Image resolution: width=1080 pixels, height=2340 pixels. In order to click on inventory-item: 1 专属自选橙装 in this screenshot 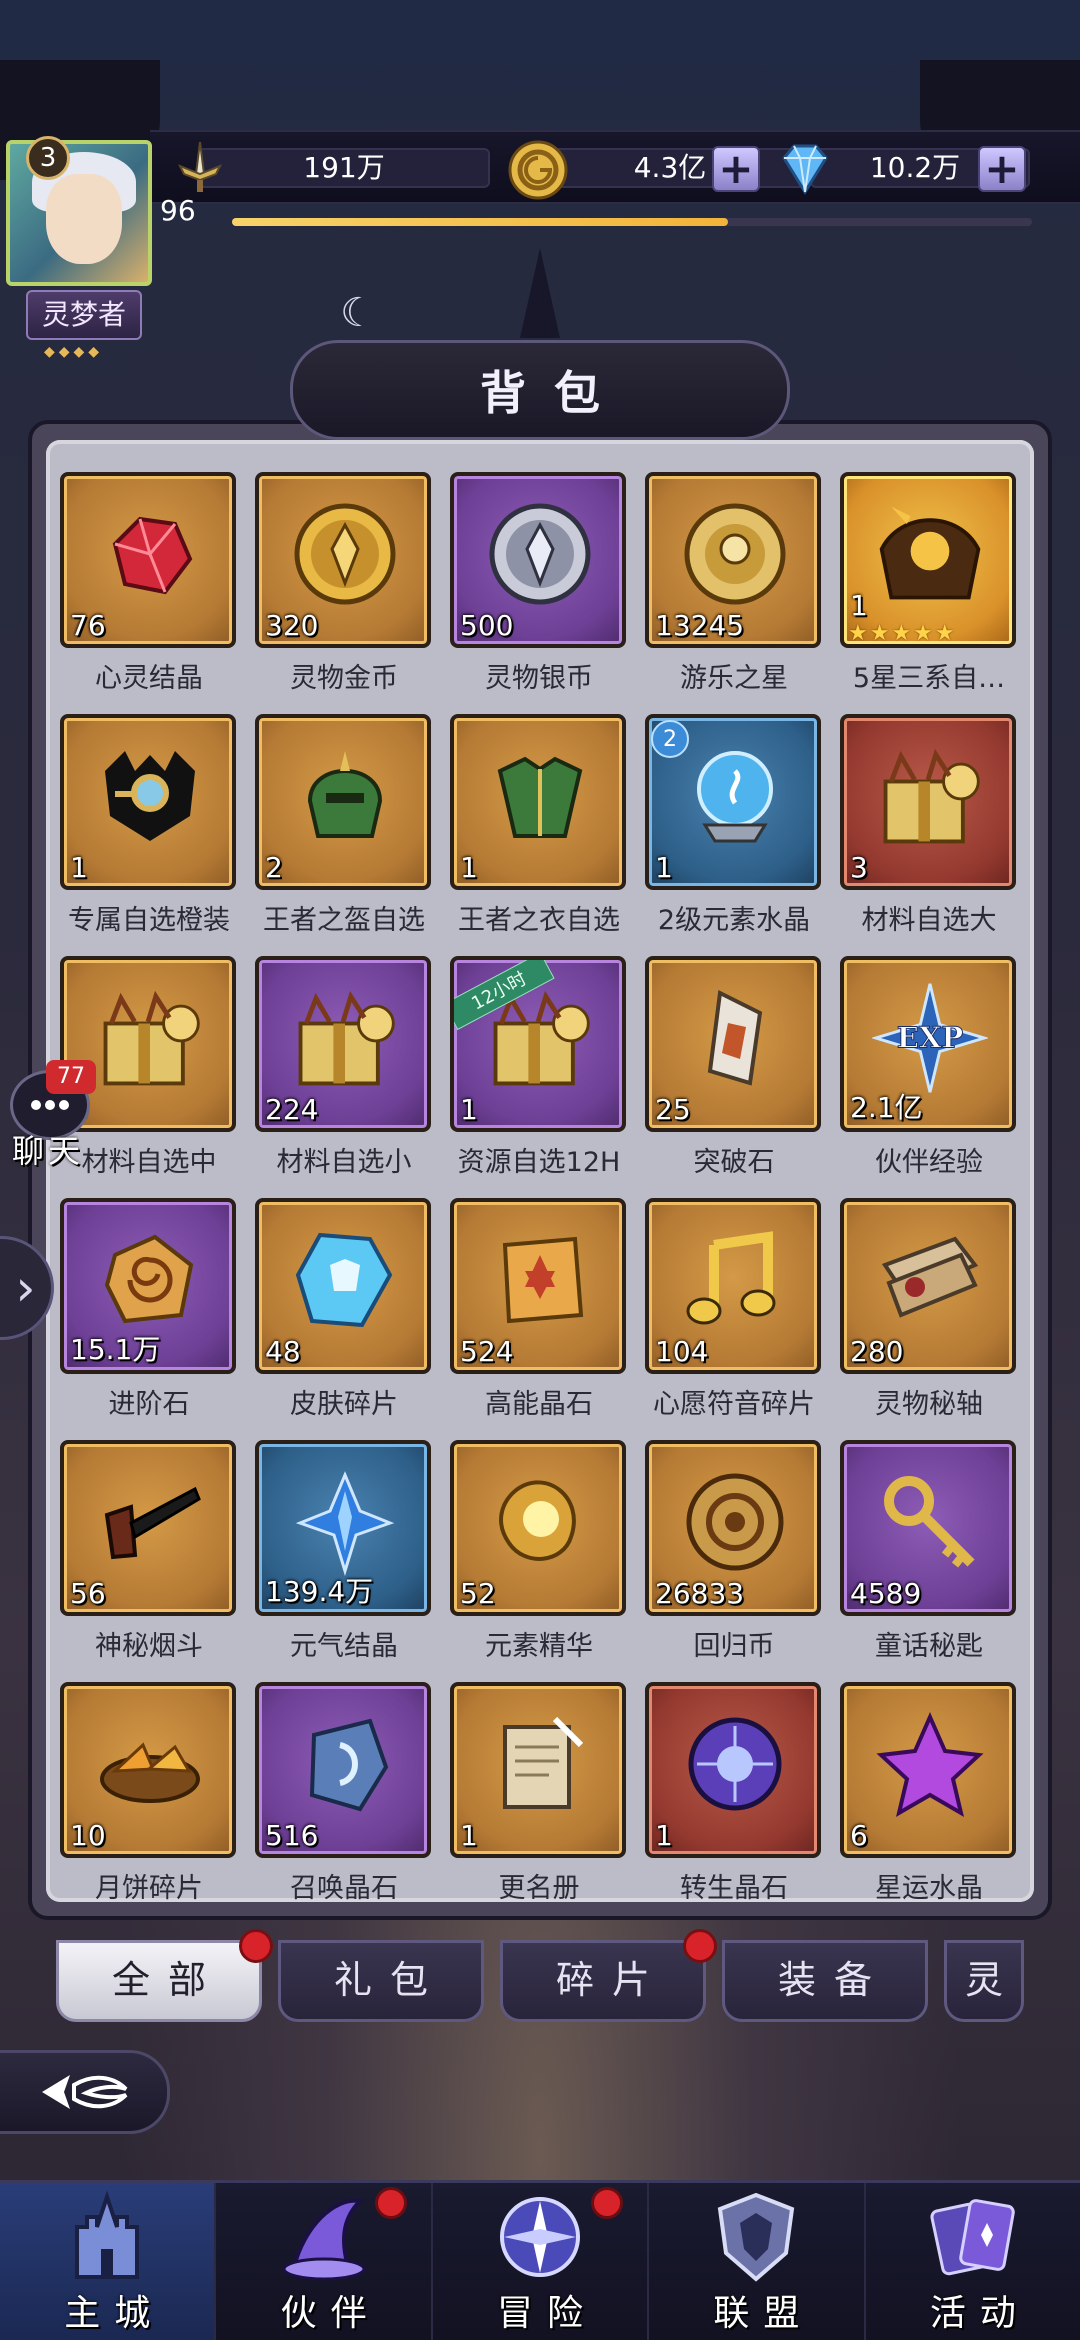, I will do `click(149, 825)`.